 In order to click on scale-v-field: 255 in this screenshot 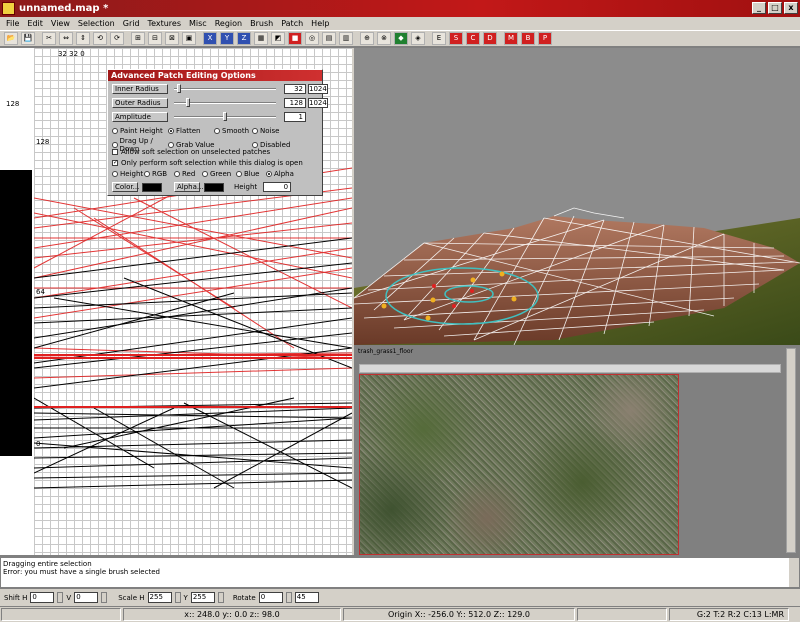, I will do `click(202, 597)`.